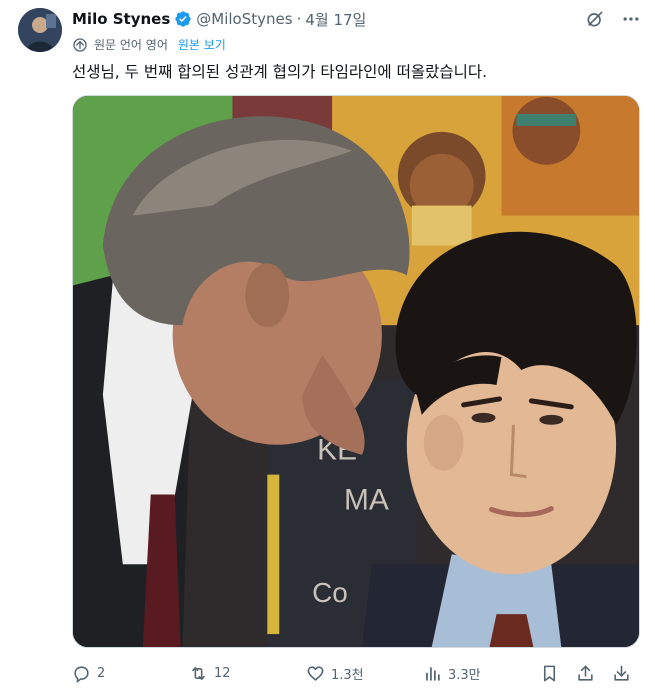 Image resolution: width=655 pixels, height=695 pixels. What do you see at coordinates (631, 19) in the screenshot?
I see `more-icon` at bounding box center [631, 19].